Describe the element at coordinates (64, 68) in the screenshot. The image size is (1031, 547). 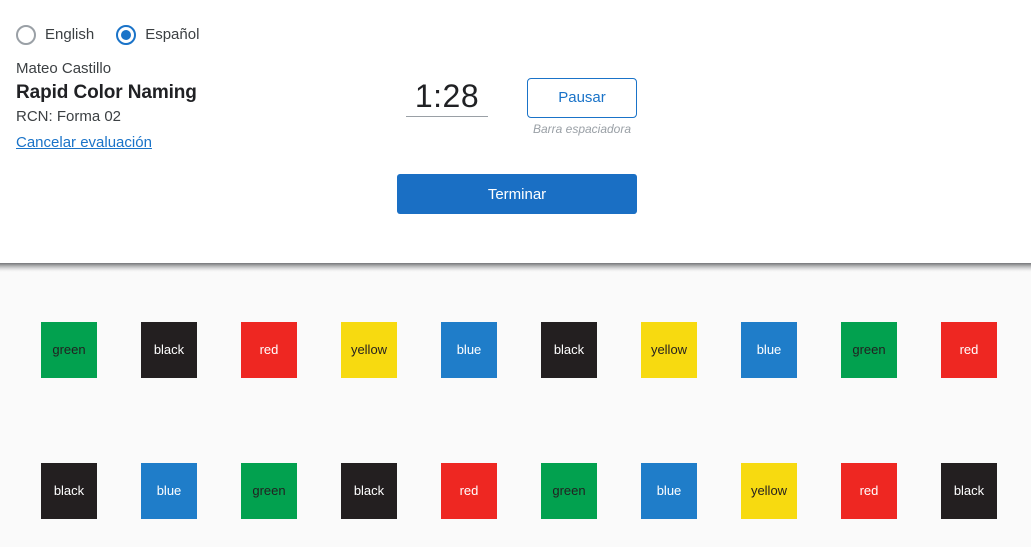
I see `student-name: Mateo Castillo` at that location.